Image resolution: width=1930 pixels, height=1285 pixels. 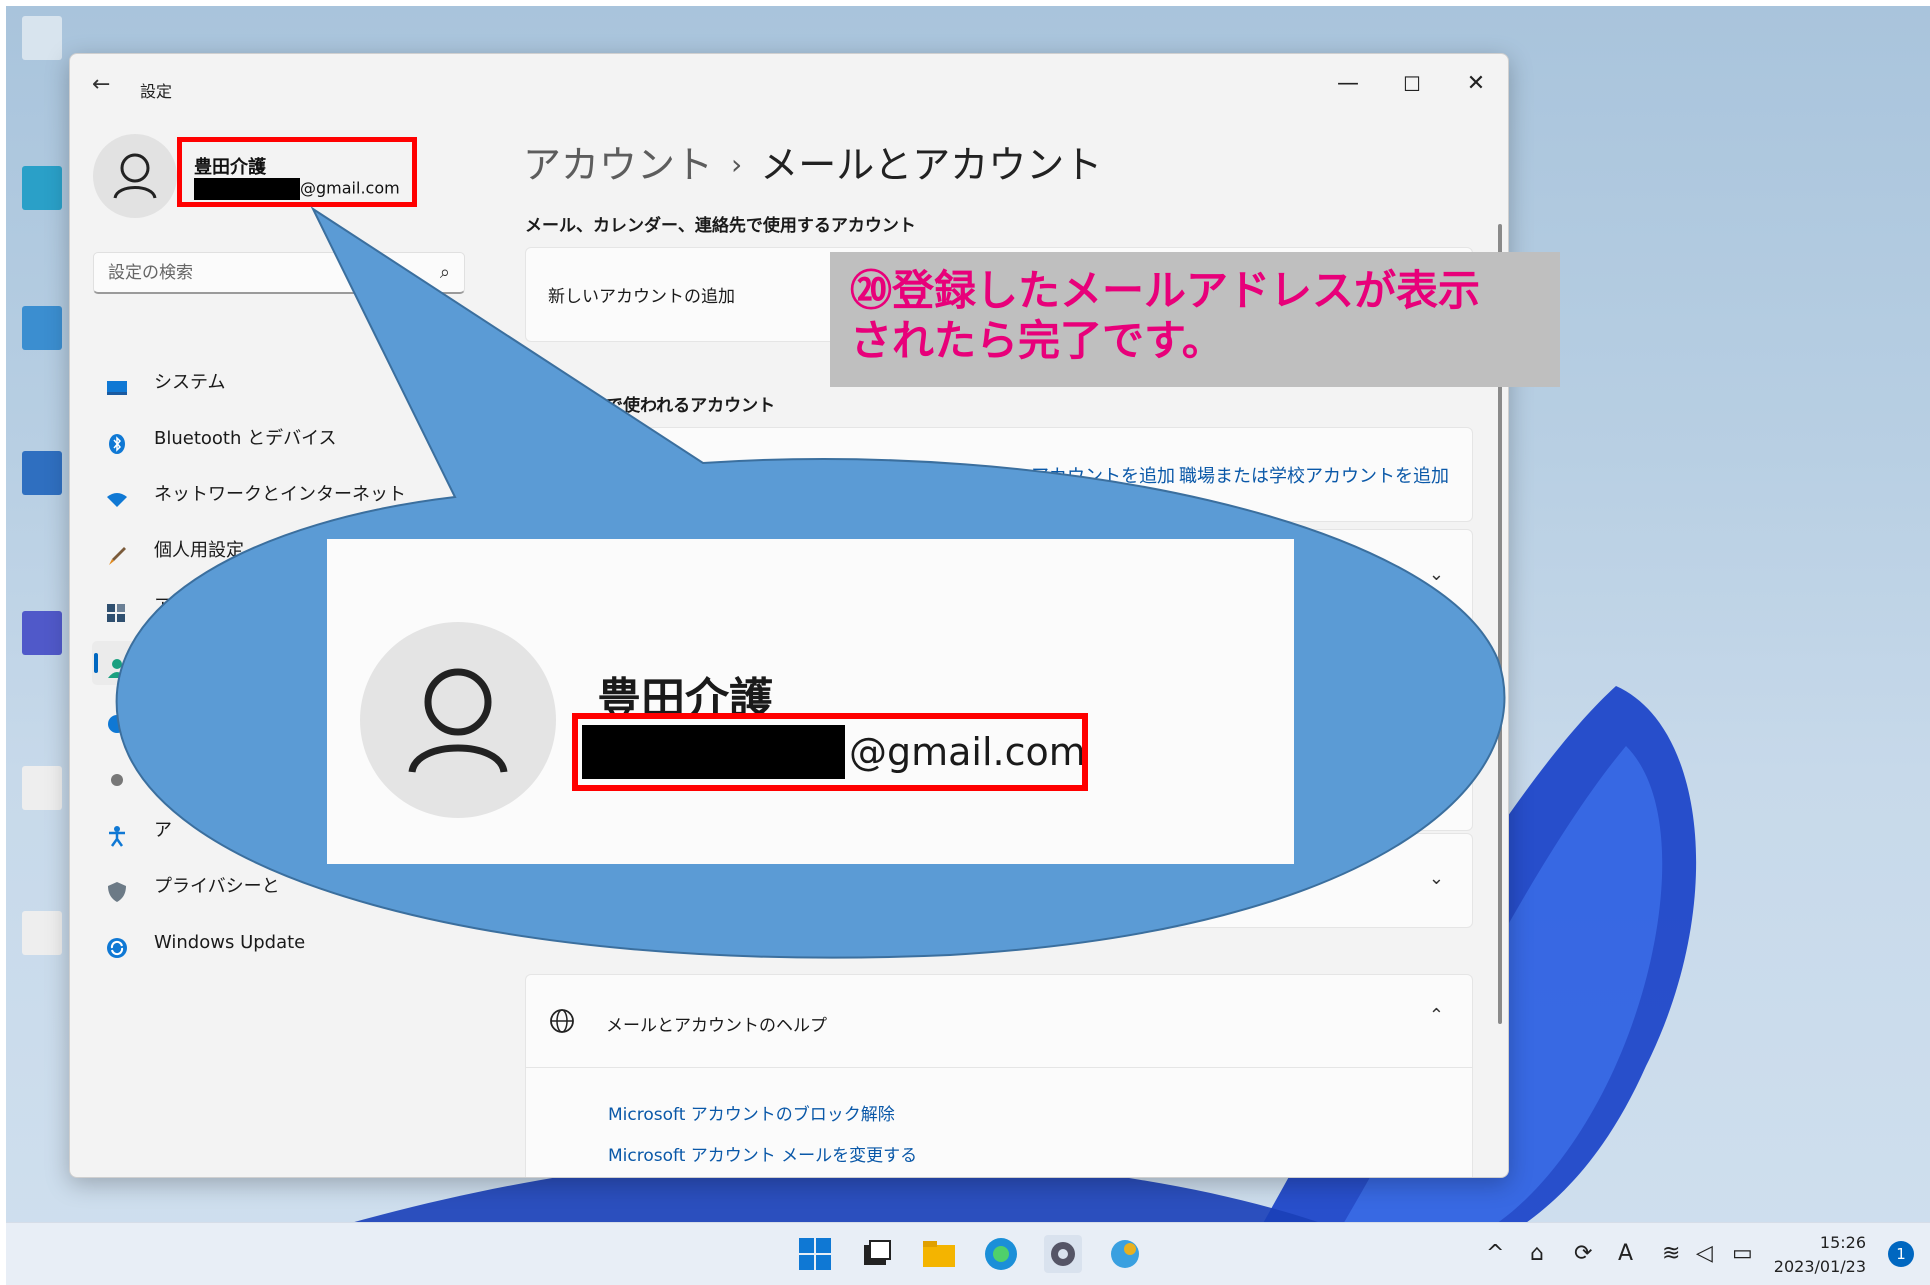 I want to click on file-explorer-icon, so click(x=939, y=1254).